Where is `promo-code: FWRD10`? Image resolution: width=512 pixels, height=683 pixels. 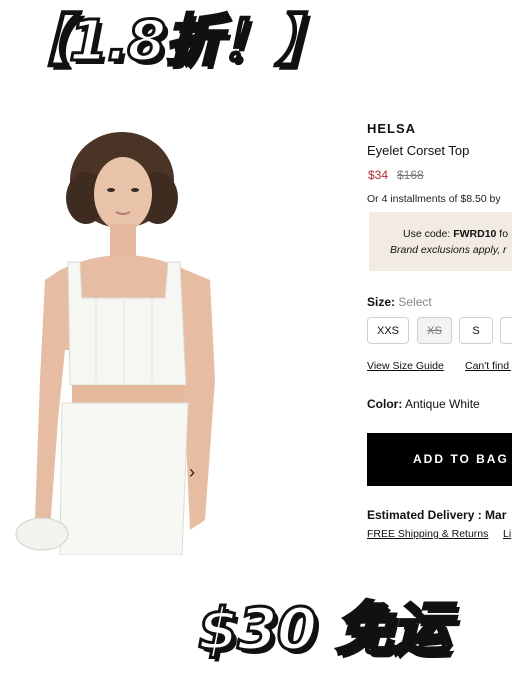 promo-code: FWRD10 is located at coordinates (475, 234).